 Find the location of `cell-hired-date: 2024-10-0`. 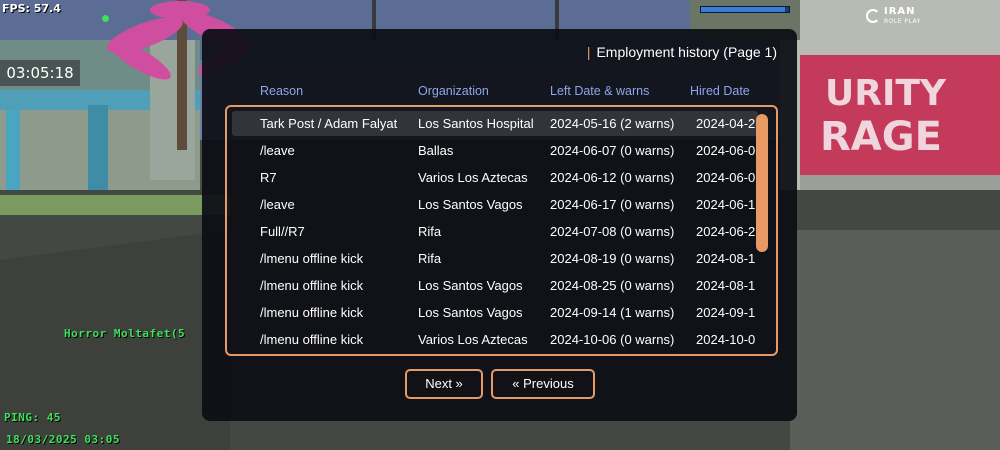

cell-hired-date: 2024-10-0 is located at coordinates (726, 339).